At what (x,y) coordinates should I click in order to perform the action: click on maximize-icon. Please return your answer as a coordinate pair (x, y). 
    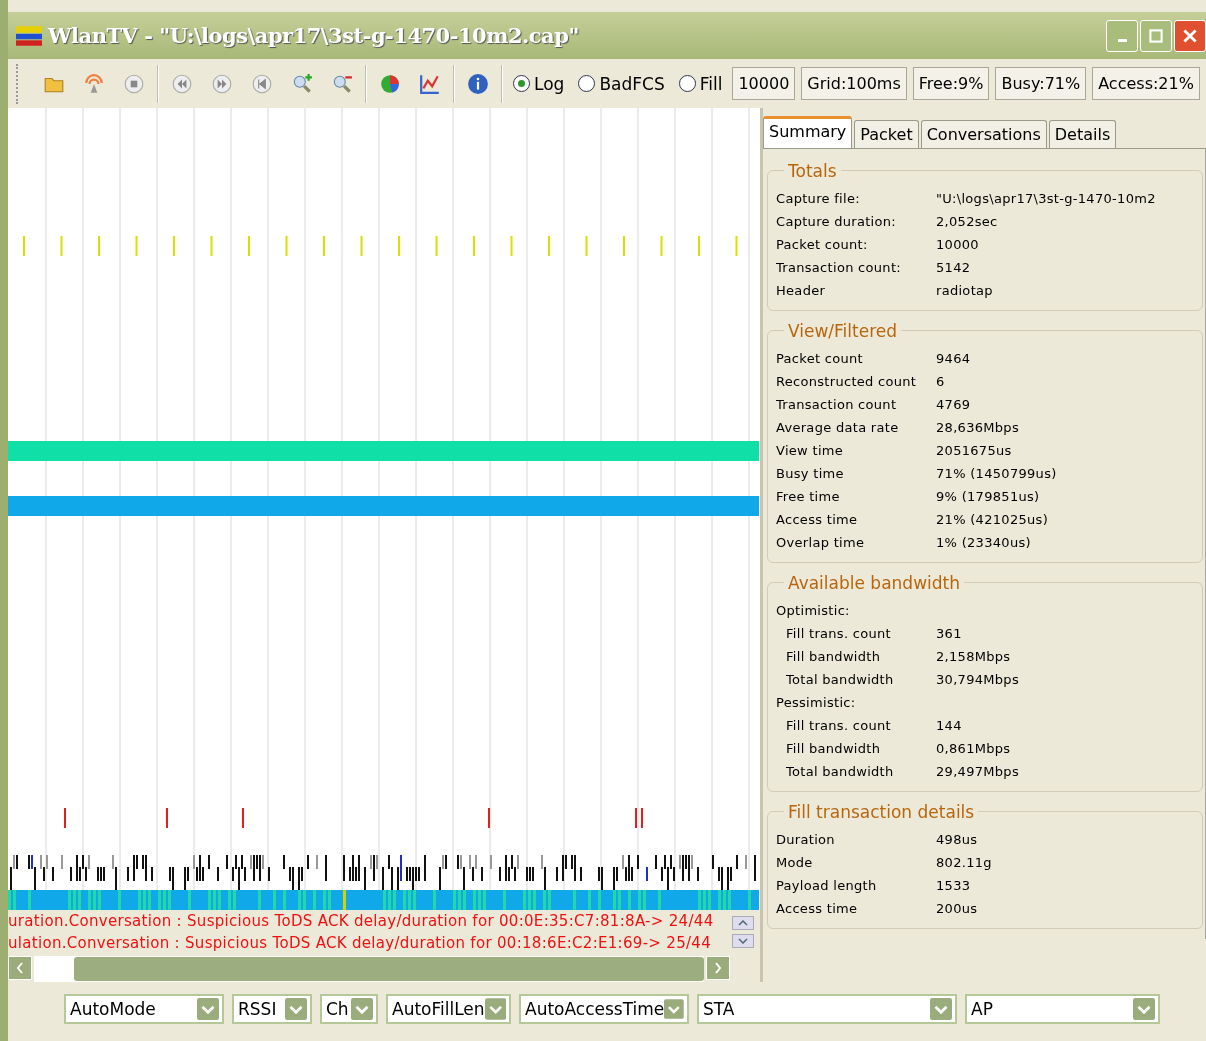
    Looking at the image, I should click on (1156, 35).